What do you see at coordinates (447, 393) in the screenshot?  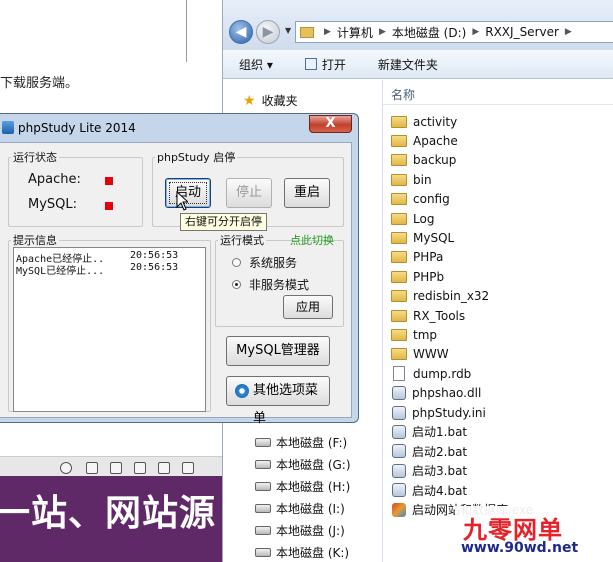 I see `file-name: phpshao.dll` at bounding box center [447, 393].